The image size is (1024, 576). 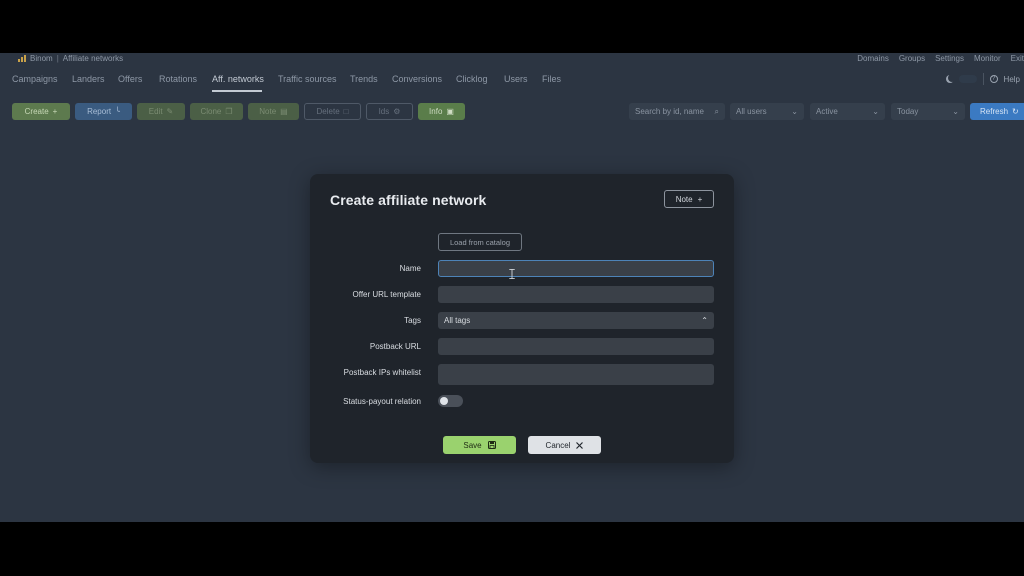 I want to click on brand-name: Binom, so click(x=41, y=58).